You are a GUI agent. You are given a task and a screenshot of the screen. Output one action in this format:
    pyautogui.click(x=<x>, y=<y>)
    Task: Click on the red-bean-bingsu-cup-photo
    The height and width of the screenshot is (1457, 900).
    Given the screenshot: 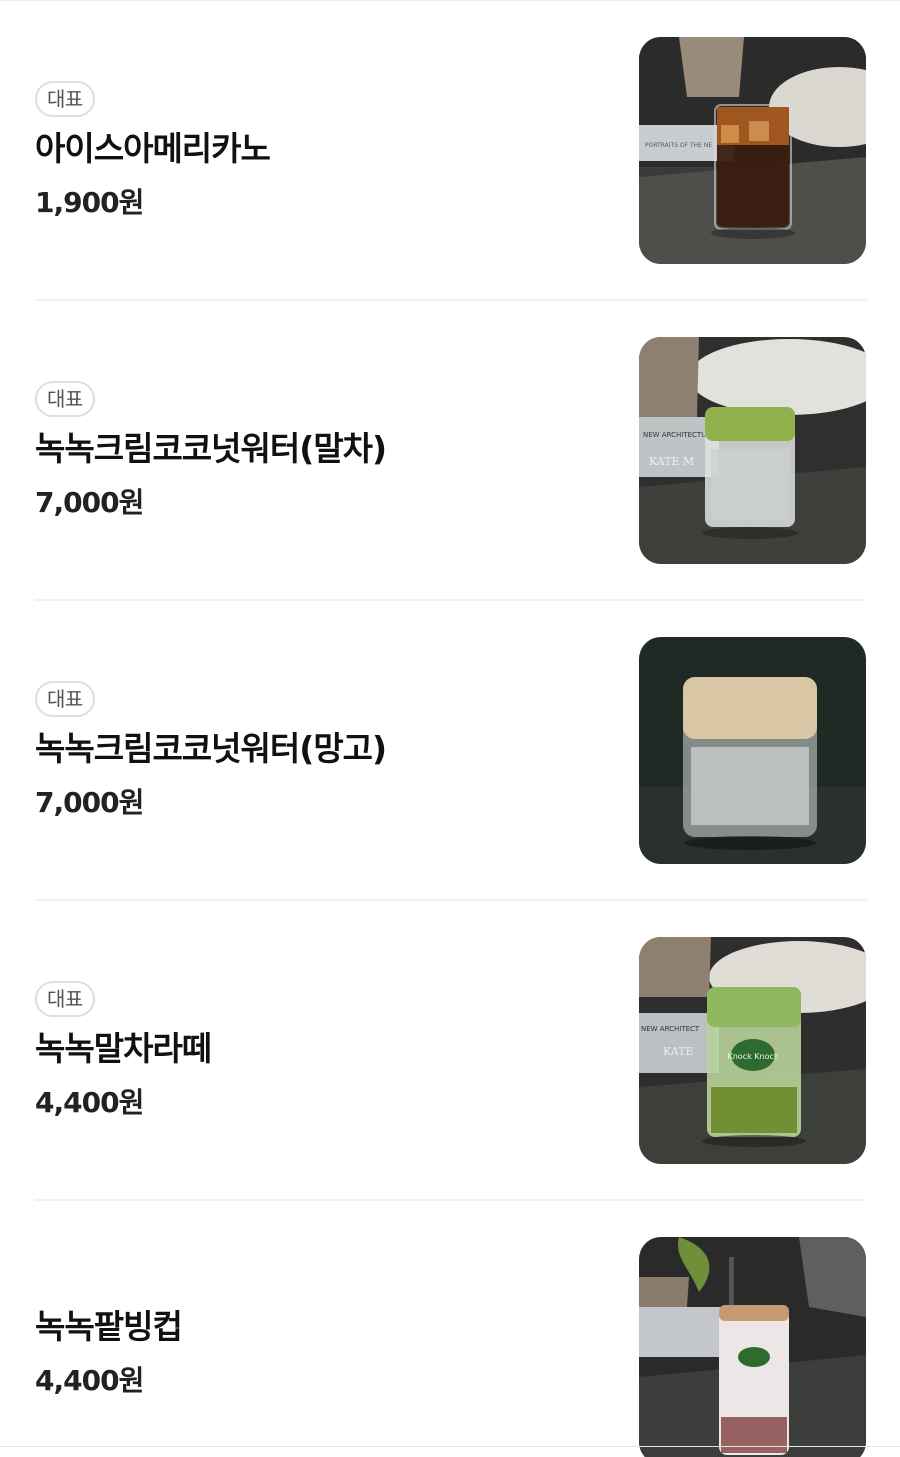 What is the action you would take?
    pyautogui.click(x=752, y=1347)
    